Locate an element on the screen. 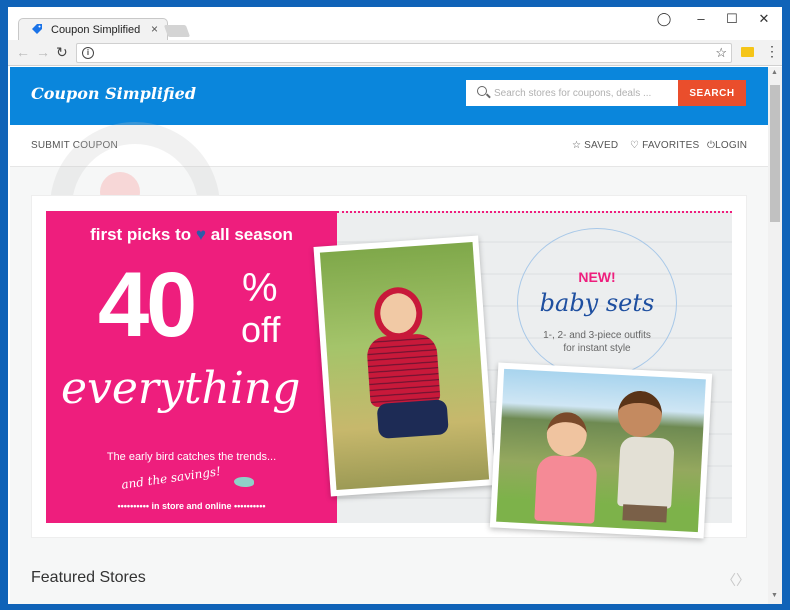 The width and height of the screenshot is (790, 610). discount-off: off is located at coordinates (261, 329).